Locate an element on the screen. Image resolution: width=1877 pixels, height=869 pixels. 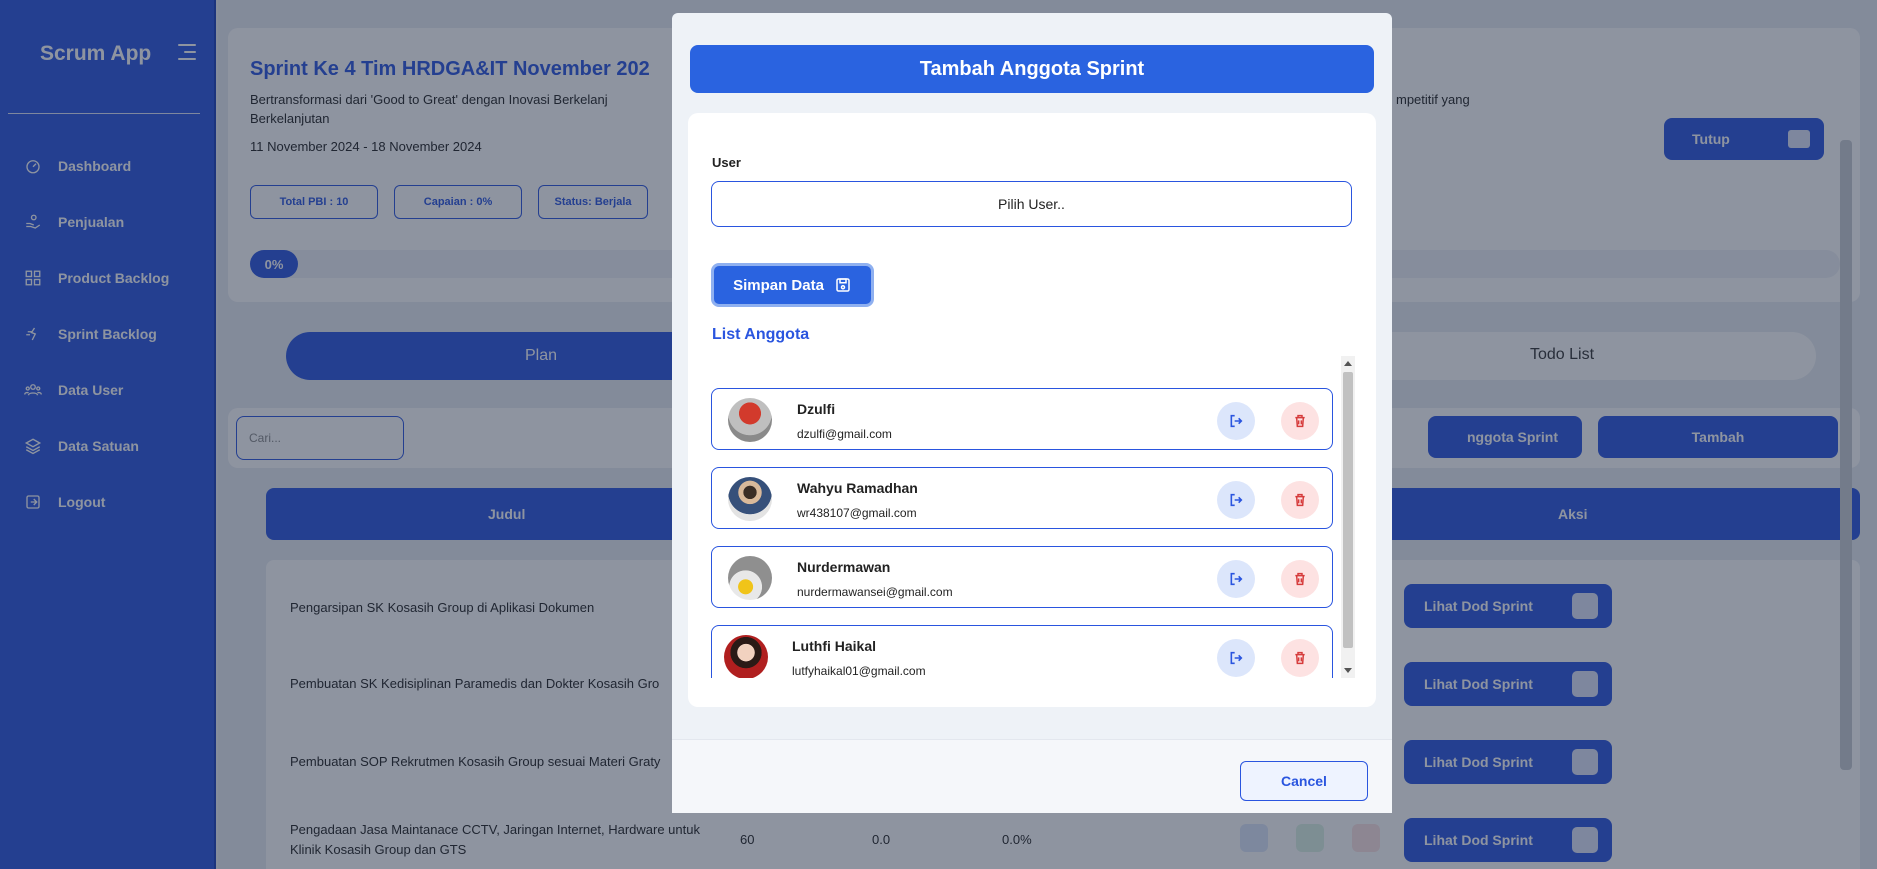
member-list-scrollbar is located at coordinates (1348, 517).